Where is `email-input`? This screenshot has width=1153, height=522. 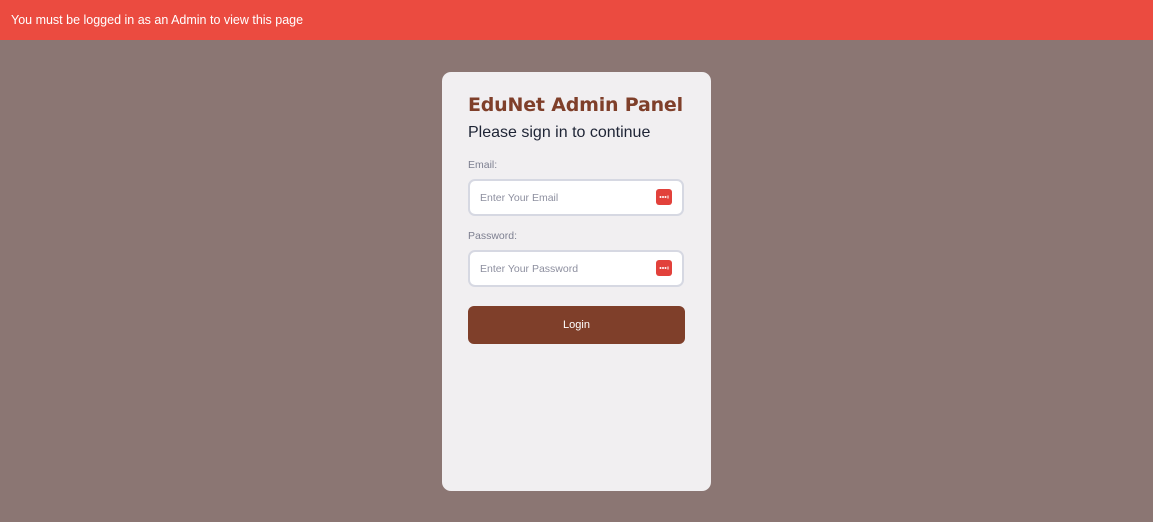
email-input is located at coordinates (576, 197).